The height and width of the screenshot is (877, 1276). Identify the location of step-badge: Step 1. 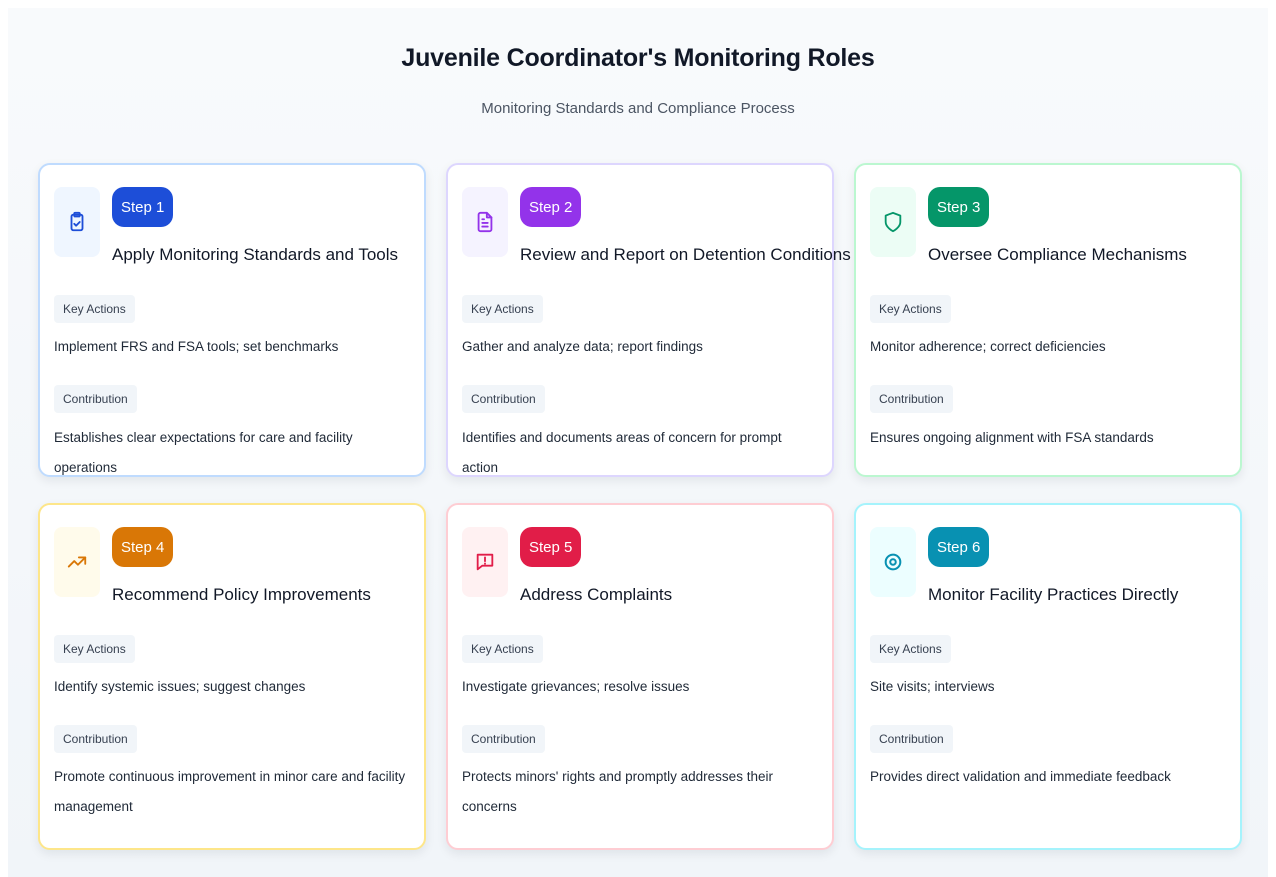
(143, 207).